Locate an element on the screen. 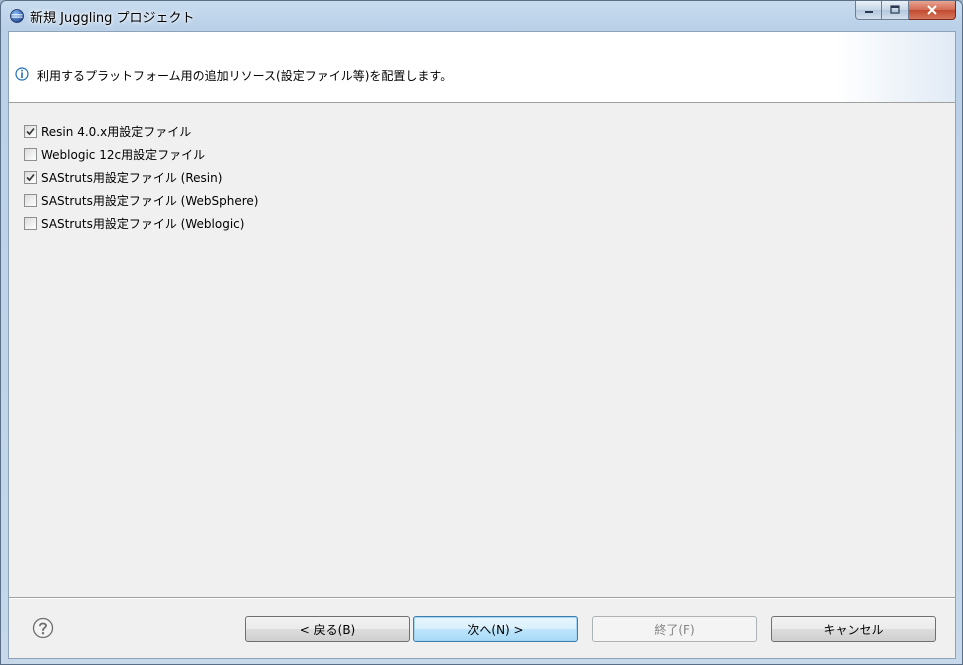  minimize-button is located at coordinates (868, 10).